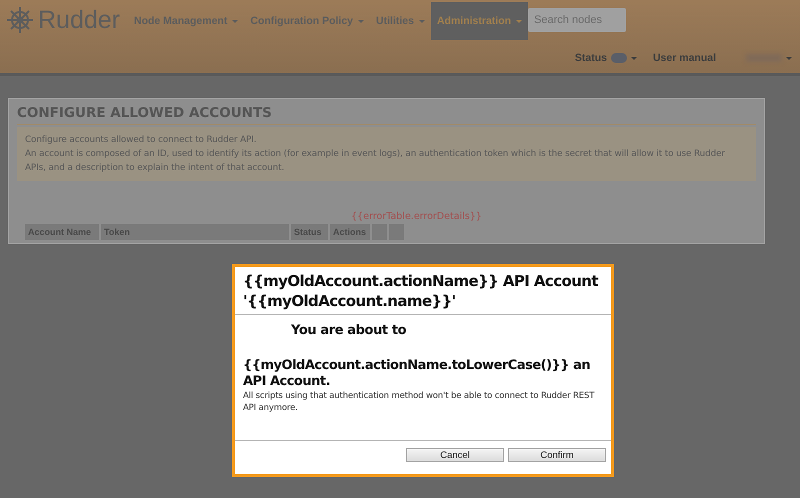  What do you see at coordinates (417, 374) in the screenshot?
I see `action-text: {{myOldAccount.actionName.toLowerCase()}} an API Account.` at bounding box center [417, 374].